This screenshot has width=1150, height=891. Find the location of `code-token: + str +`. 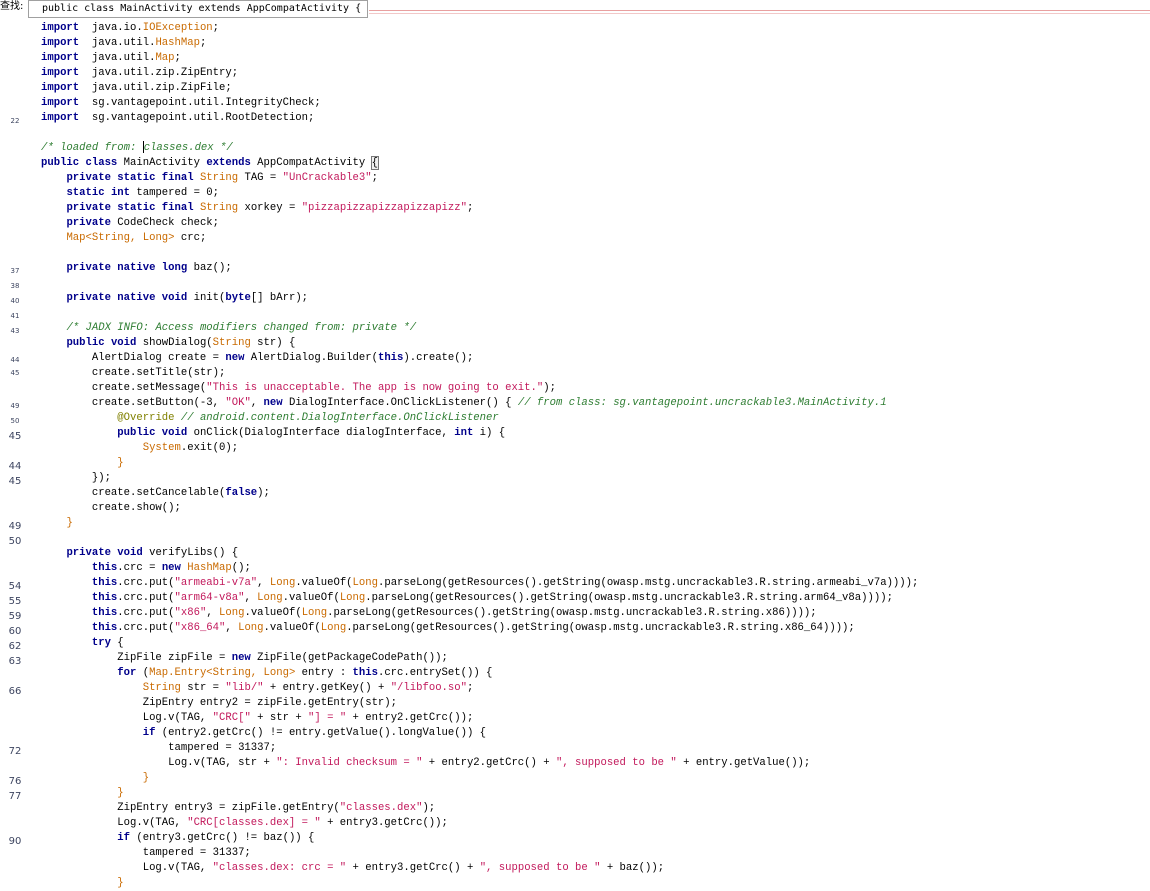

code-token: + str + is located at coordinates (279, 718).